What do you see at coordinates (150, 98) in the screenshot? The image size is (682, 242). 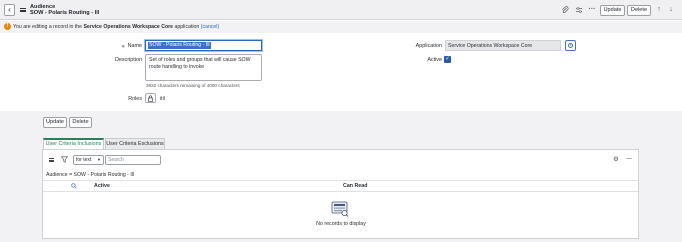 I see `lock-icon` at bounding box center [150, 98].